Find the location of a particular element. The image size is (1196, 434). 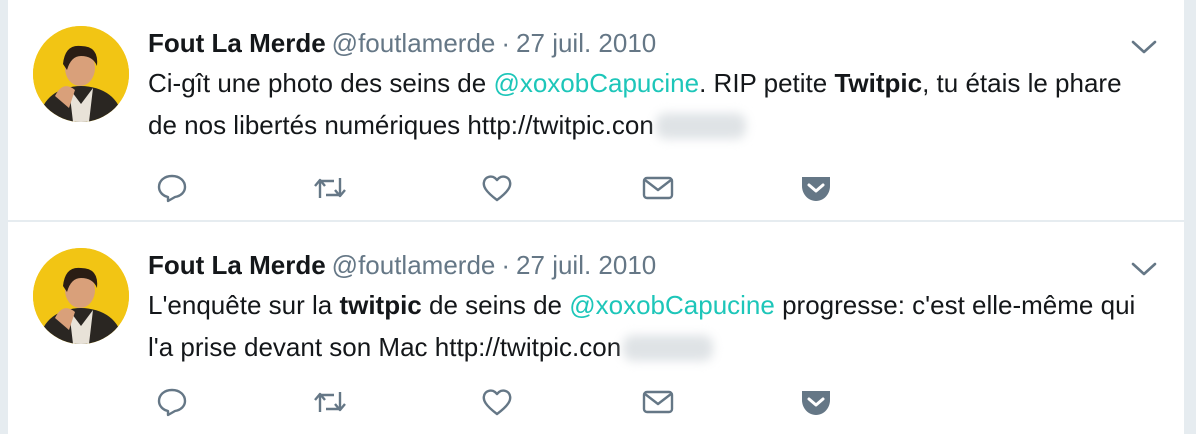

hashtag-bold: twitpic is located at coordinates (380, 305).